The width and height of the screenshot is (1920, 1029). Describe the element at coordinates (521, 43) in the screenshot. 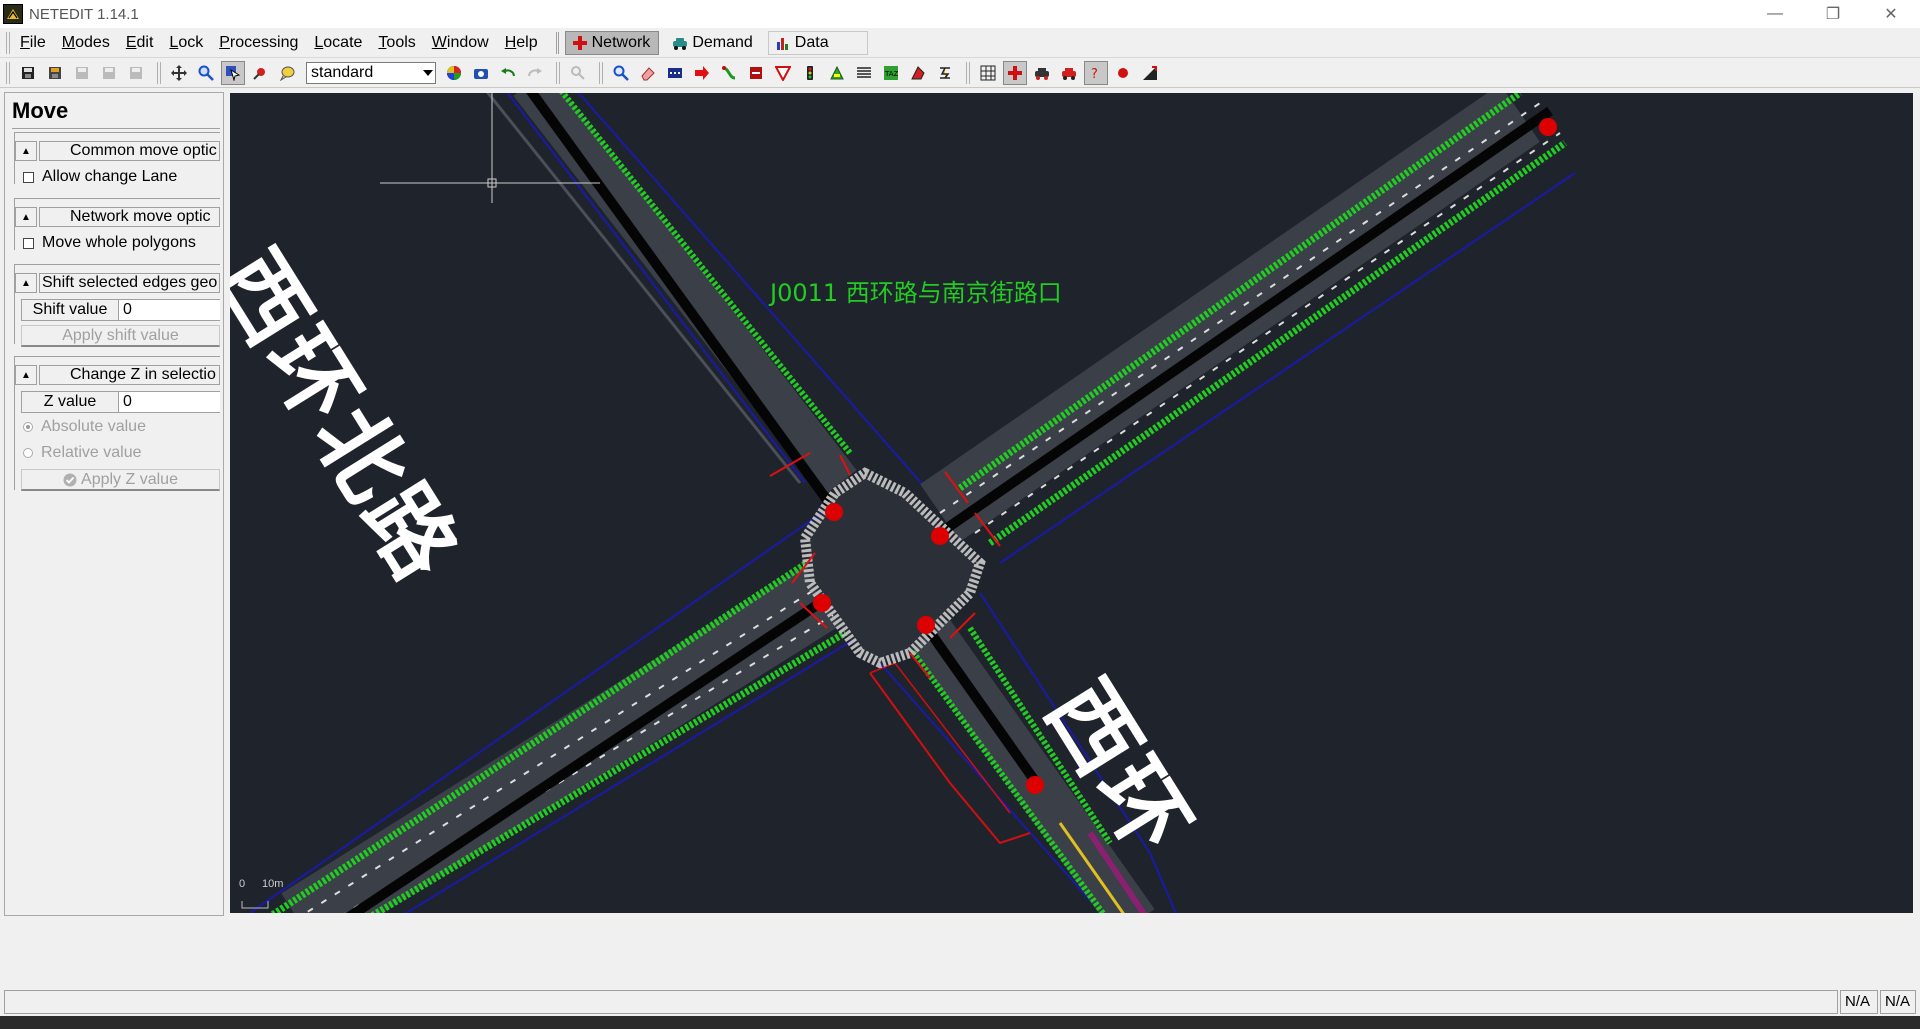

I see `menu-help: Help` at that location.